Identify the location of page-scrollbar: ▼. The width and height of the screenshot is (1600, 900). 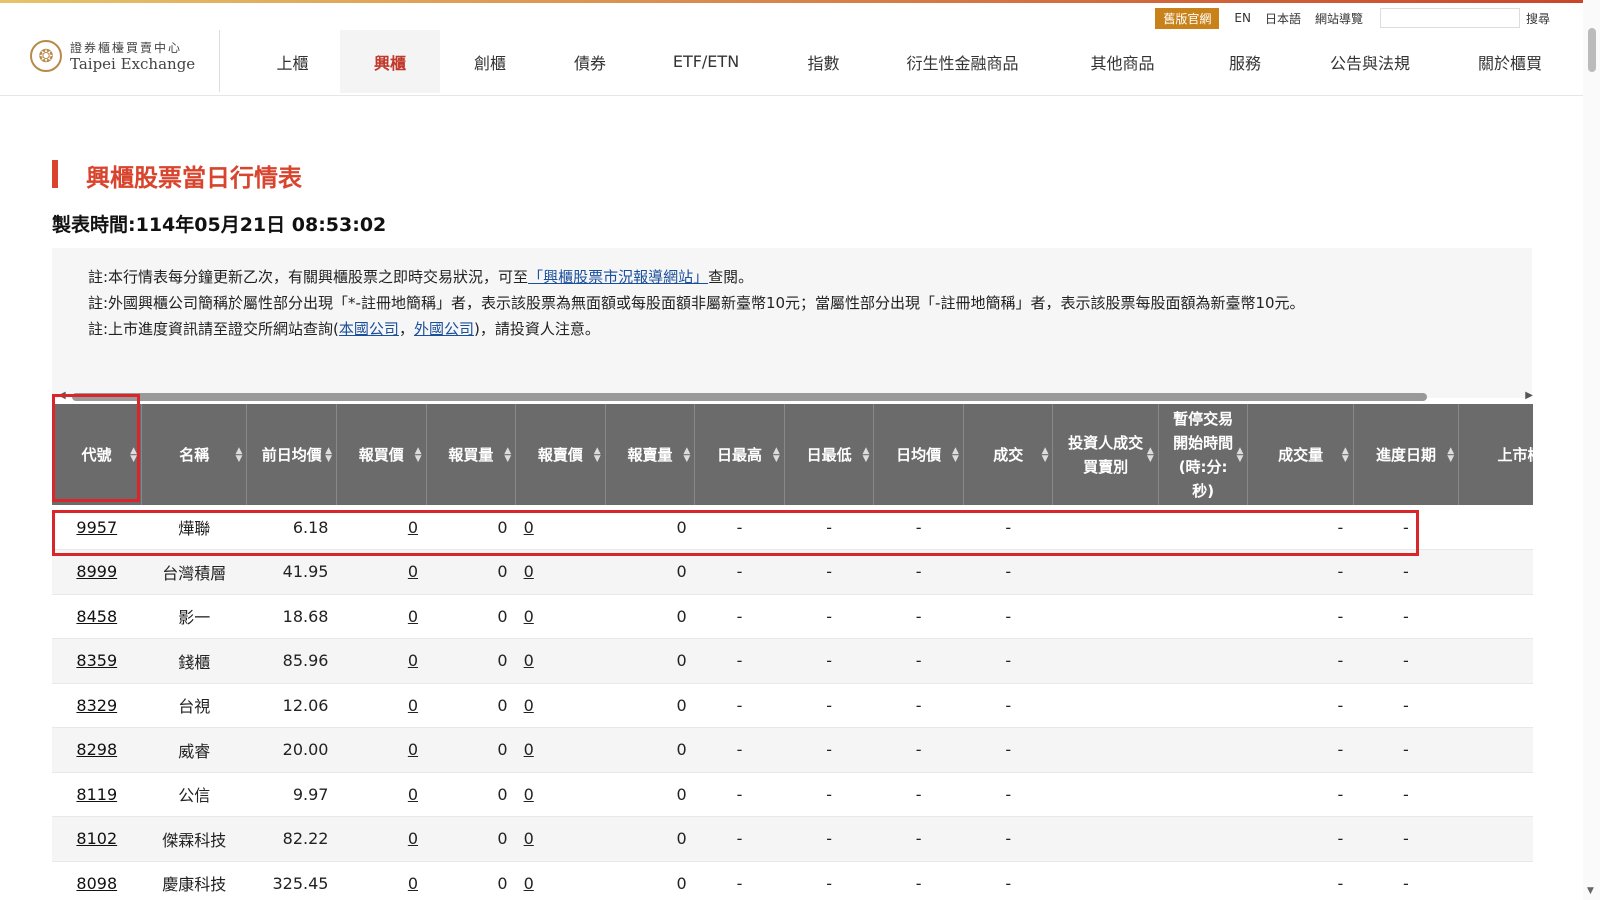
(1591, 450).